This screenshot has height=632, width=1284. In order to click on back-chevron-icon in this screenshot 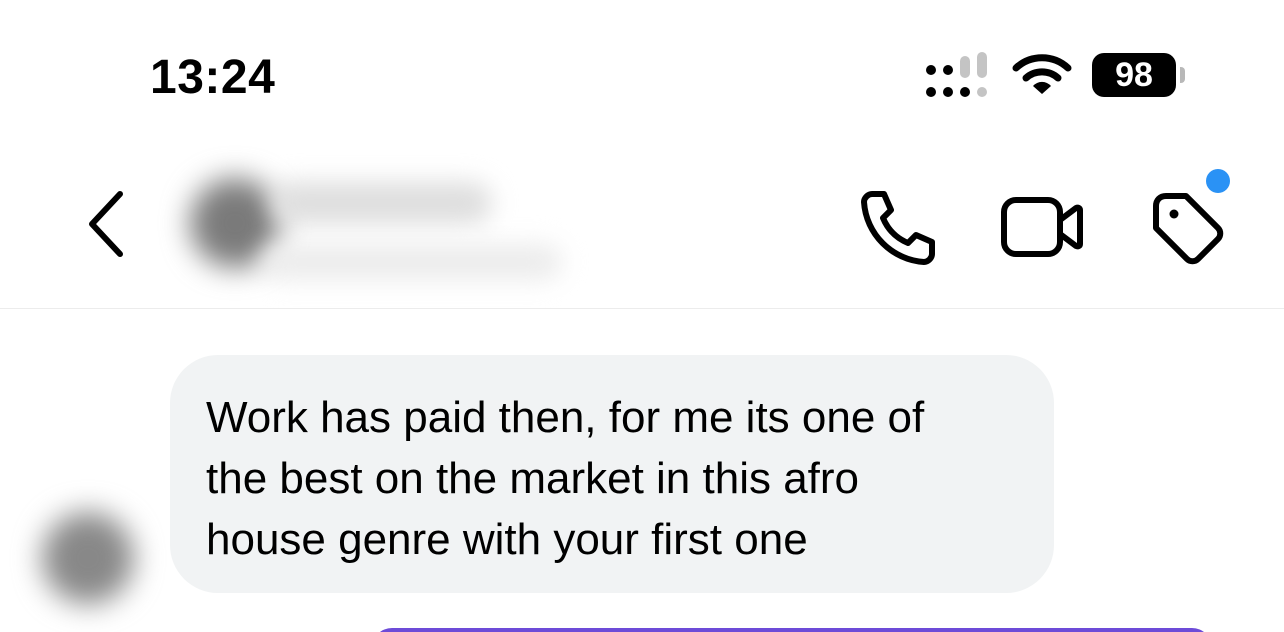, I will do `click(108, 224)`.